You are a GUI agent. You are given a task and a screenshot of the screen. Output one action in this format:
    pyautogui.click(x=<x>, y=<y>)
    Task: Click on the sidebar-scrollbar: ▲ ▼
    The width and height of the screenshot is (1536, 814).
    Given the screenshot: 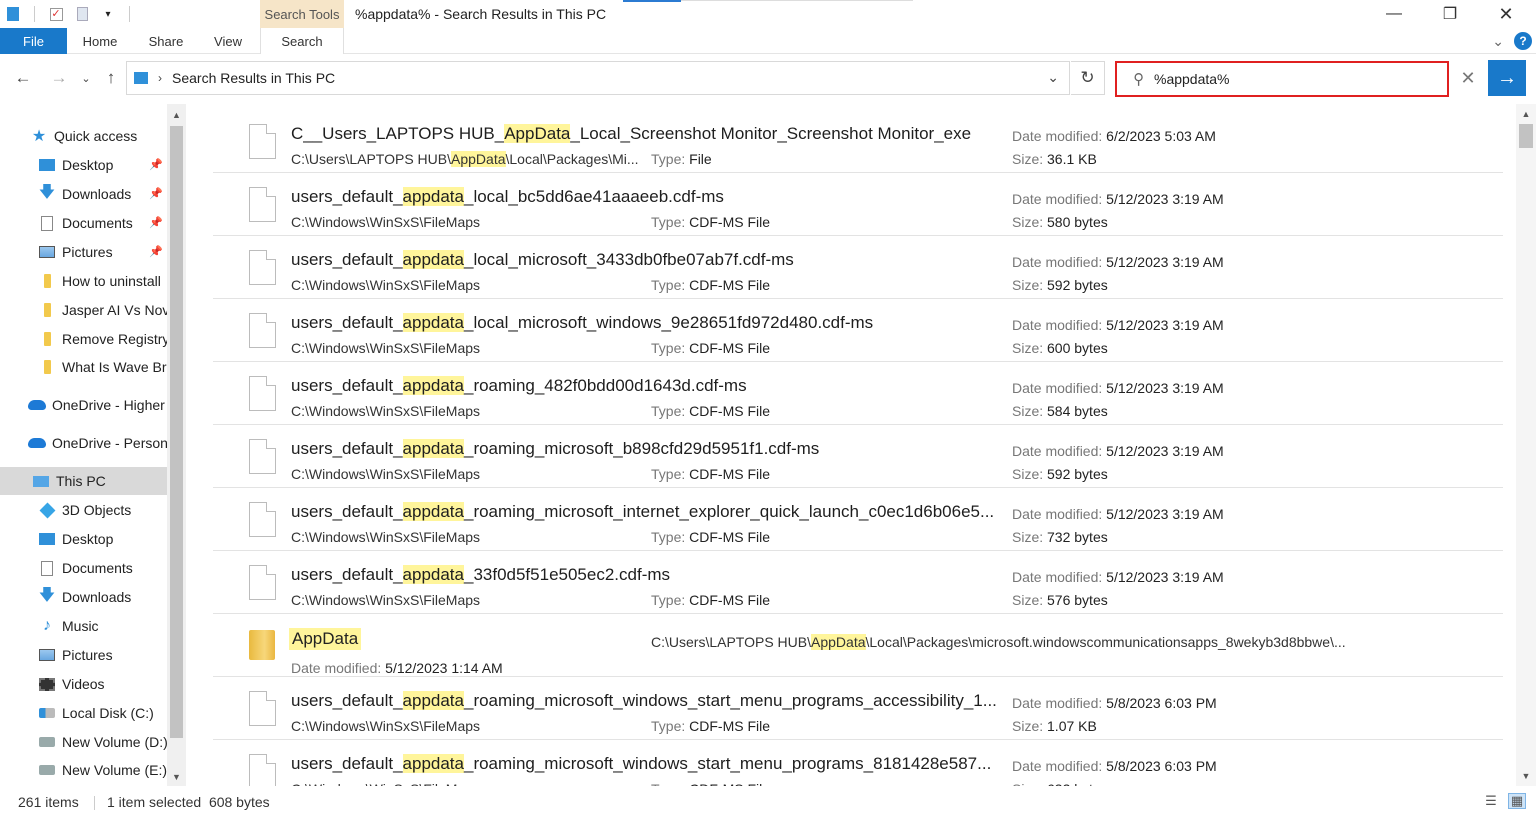 What is the action you would take?
    pyautogui.click(x=176, y=445)
    